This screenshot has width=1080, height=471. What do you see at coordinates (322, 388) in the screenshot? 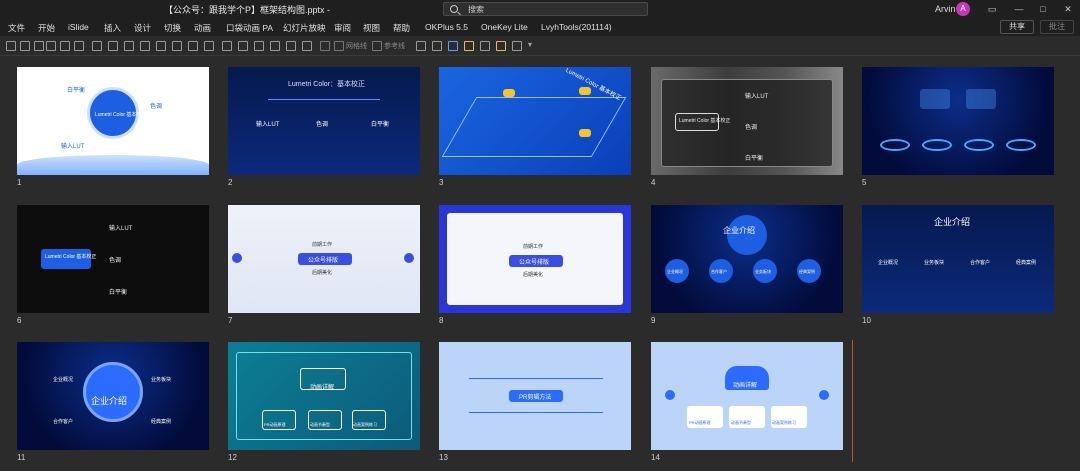
I see `slide12-title: 动画详解` at bounding box center [322, 388].